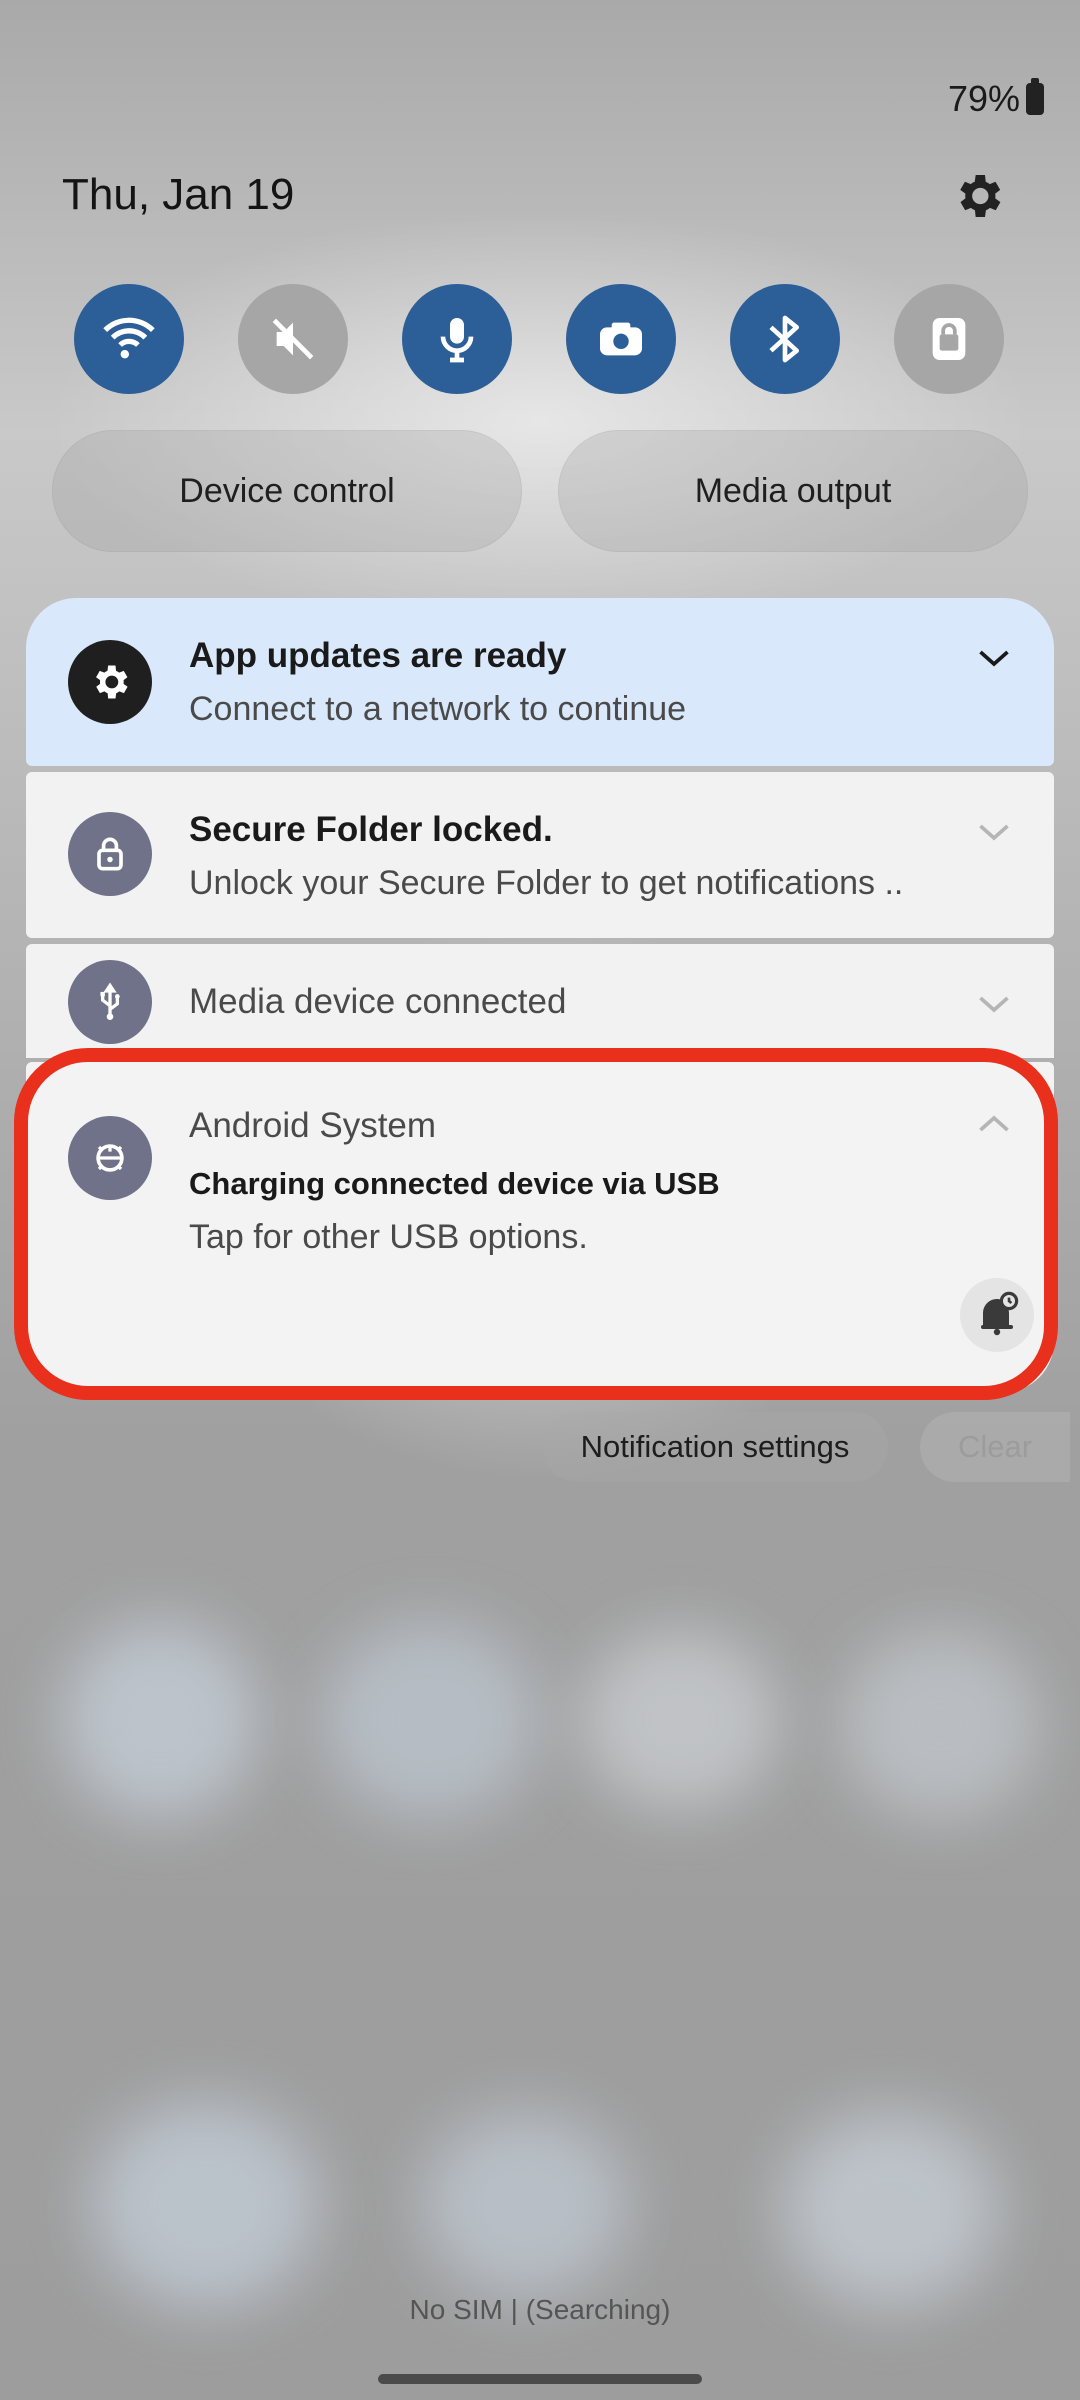  What do you see at coordinates (995, 1447) in the screenshot?
I see `clear-button: Clear` at bounding box center [995, 1447].